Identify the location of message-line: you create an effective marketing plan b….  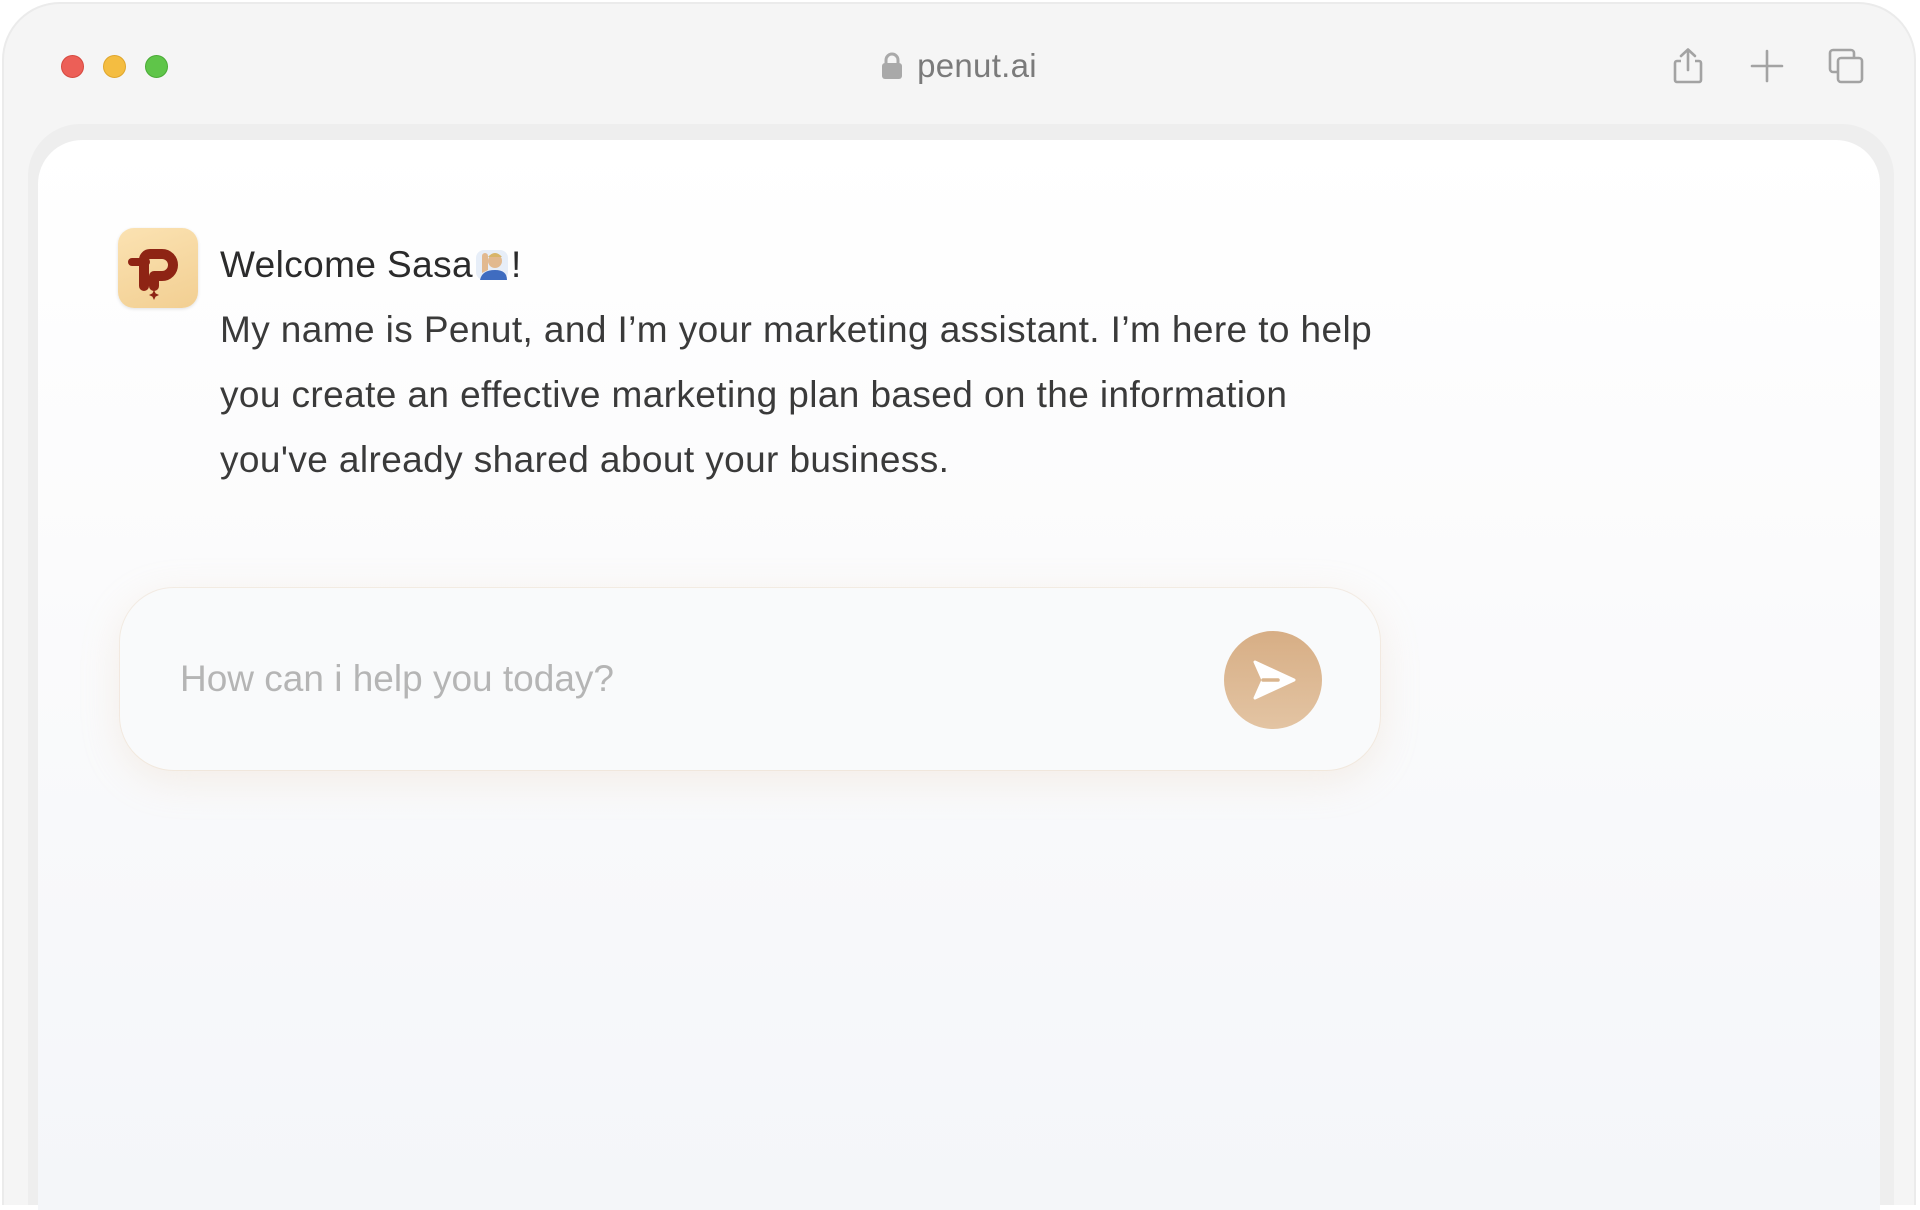
(754, 394).